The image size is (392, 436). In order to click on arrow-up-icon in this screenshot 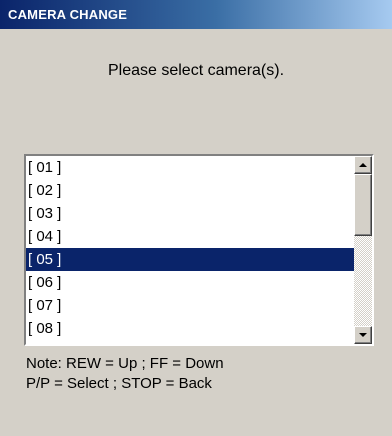, I will do `click(363, 165)`.